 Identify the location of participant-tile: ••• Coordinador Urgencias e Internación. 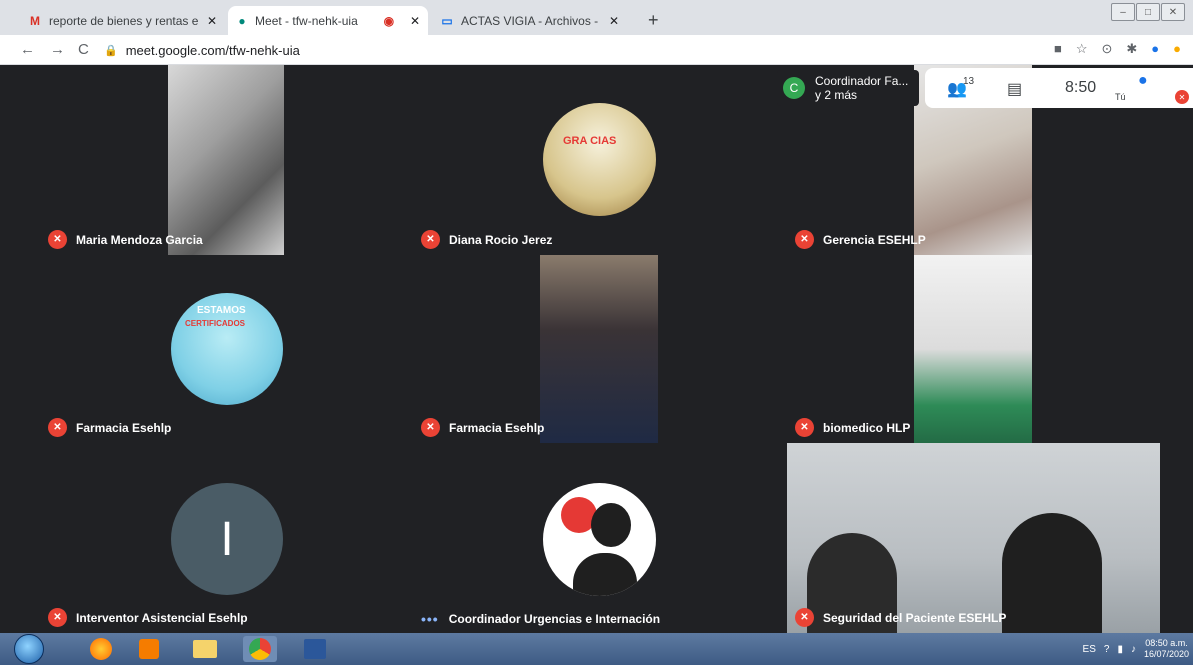
(599, 538).